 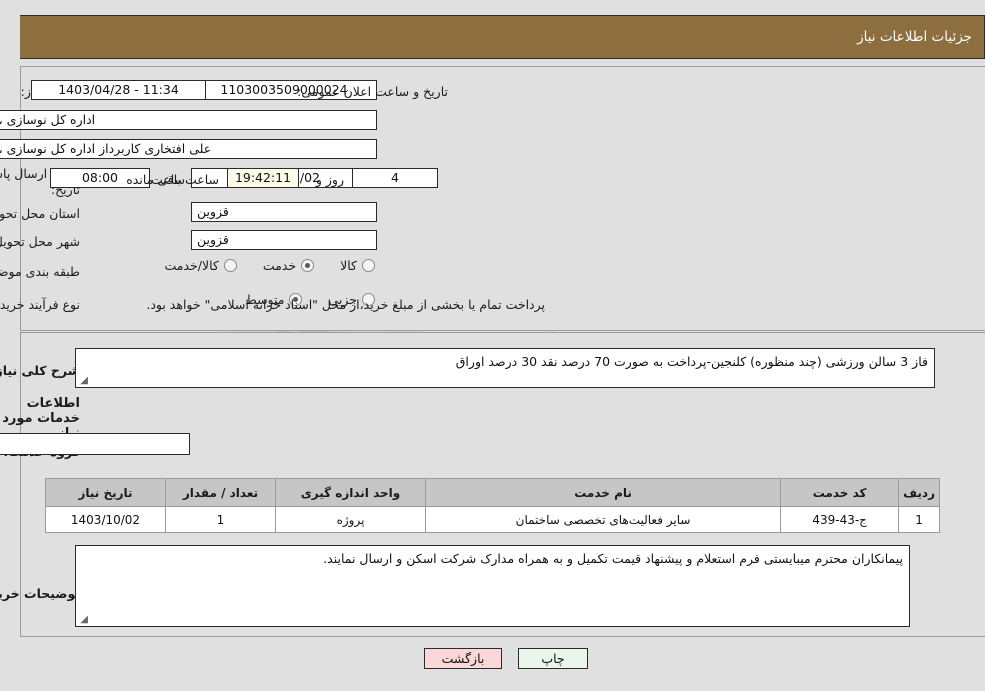 I want to click on category-option-1: خدمت, so click(x=288, y=265).